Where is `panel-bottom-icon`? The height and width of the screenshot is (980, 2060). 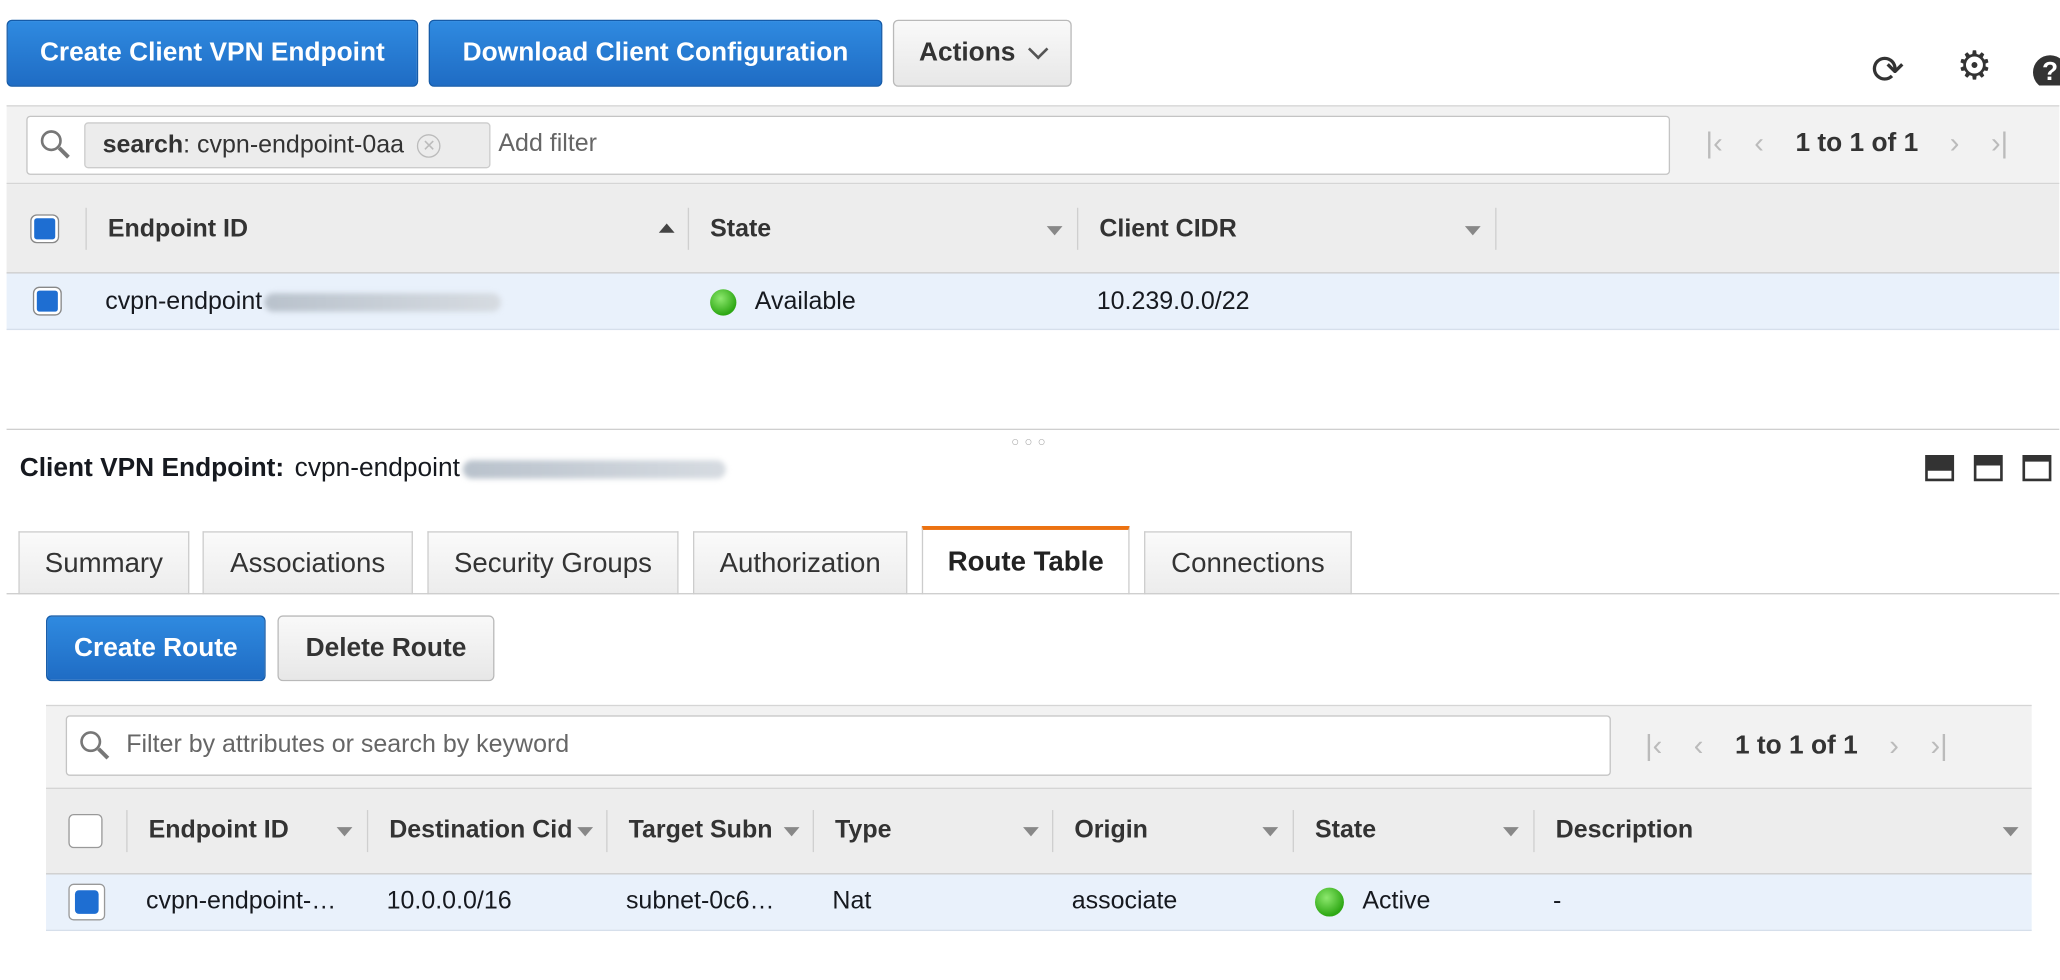
panel-bottom-icon is located at coordinates (1940, 468).